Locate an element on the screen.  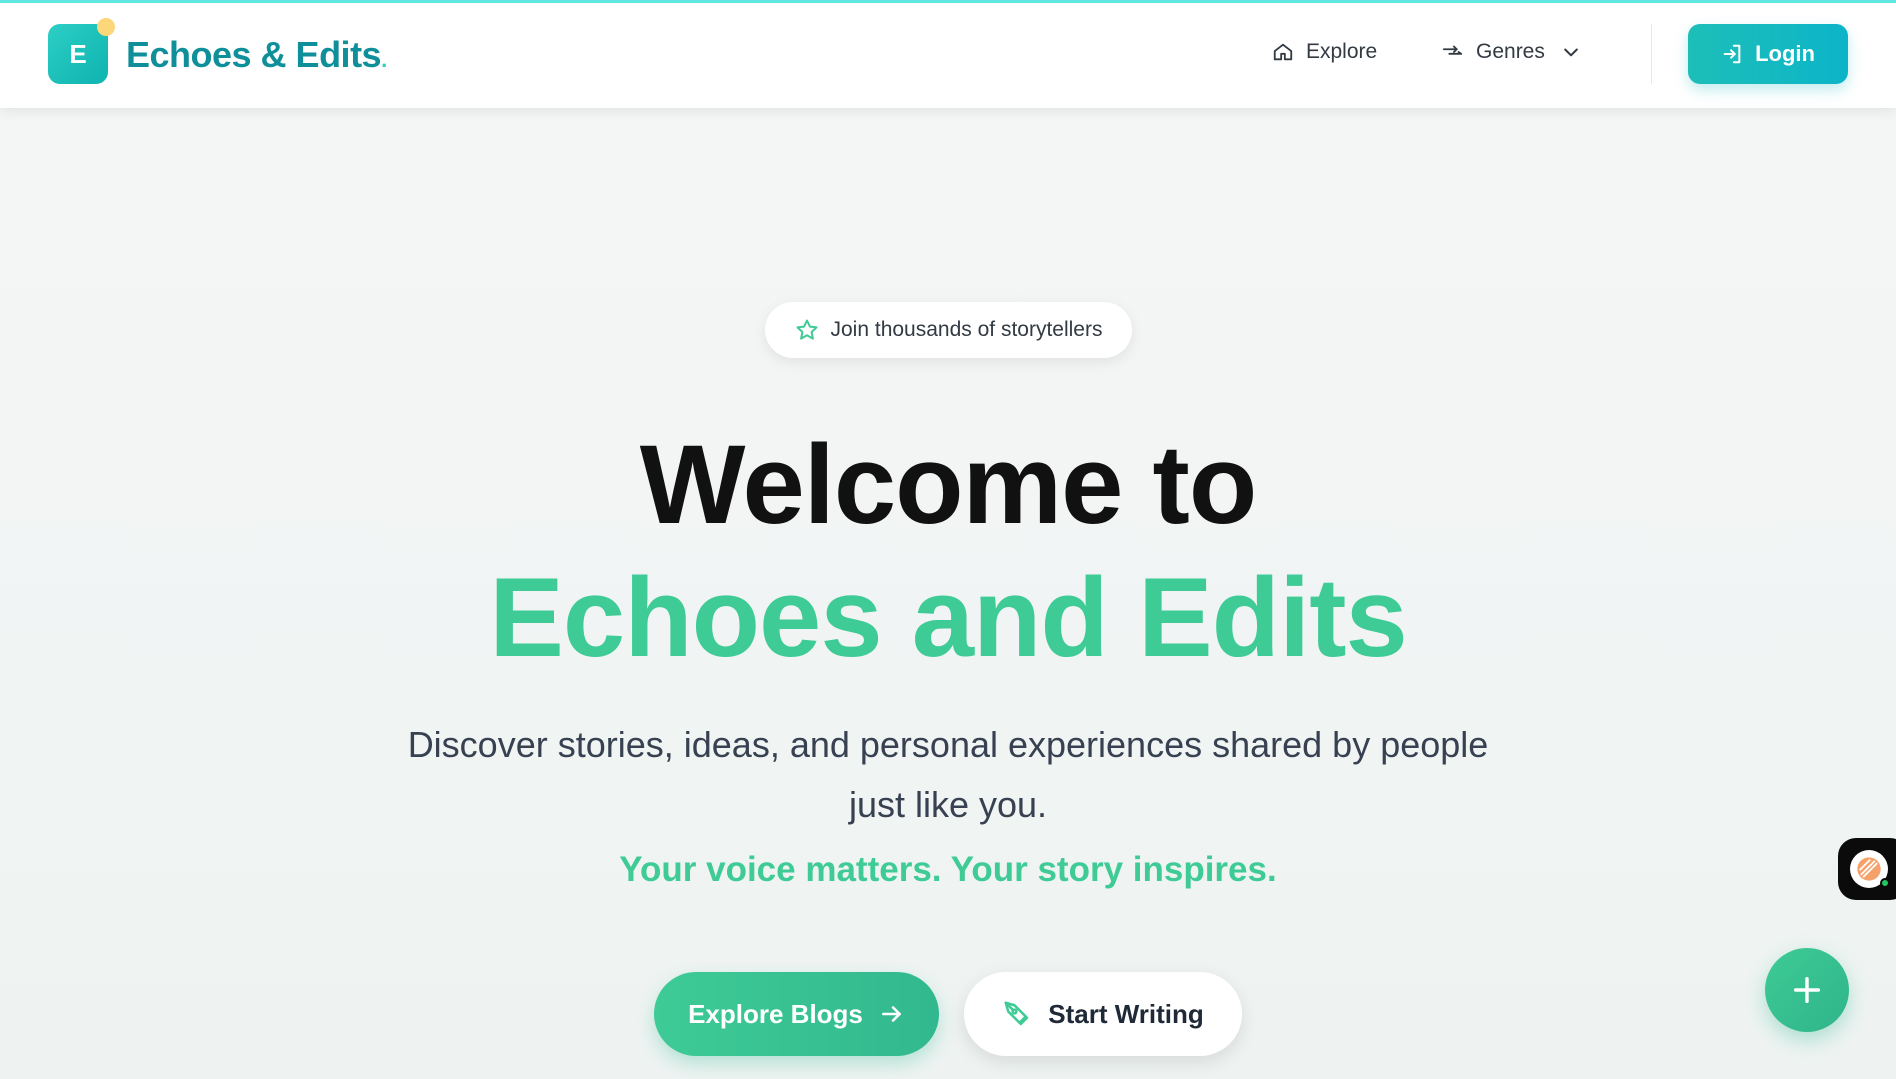
widget-pattern-icon is located at coordinates (1869, 869).